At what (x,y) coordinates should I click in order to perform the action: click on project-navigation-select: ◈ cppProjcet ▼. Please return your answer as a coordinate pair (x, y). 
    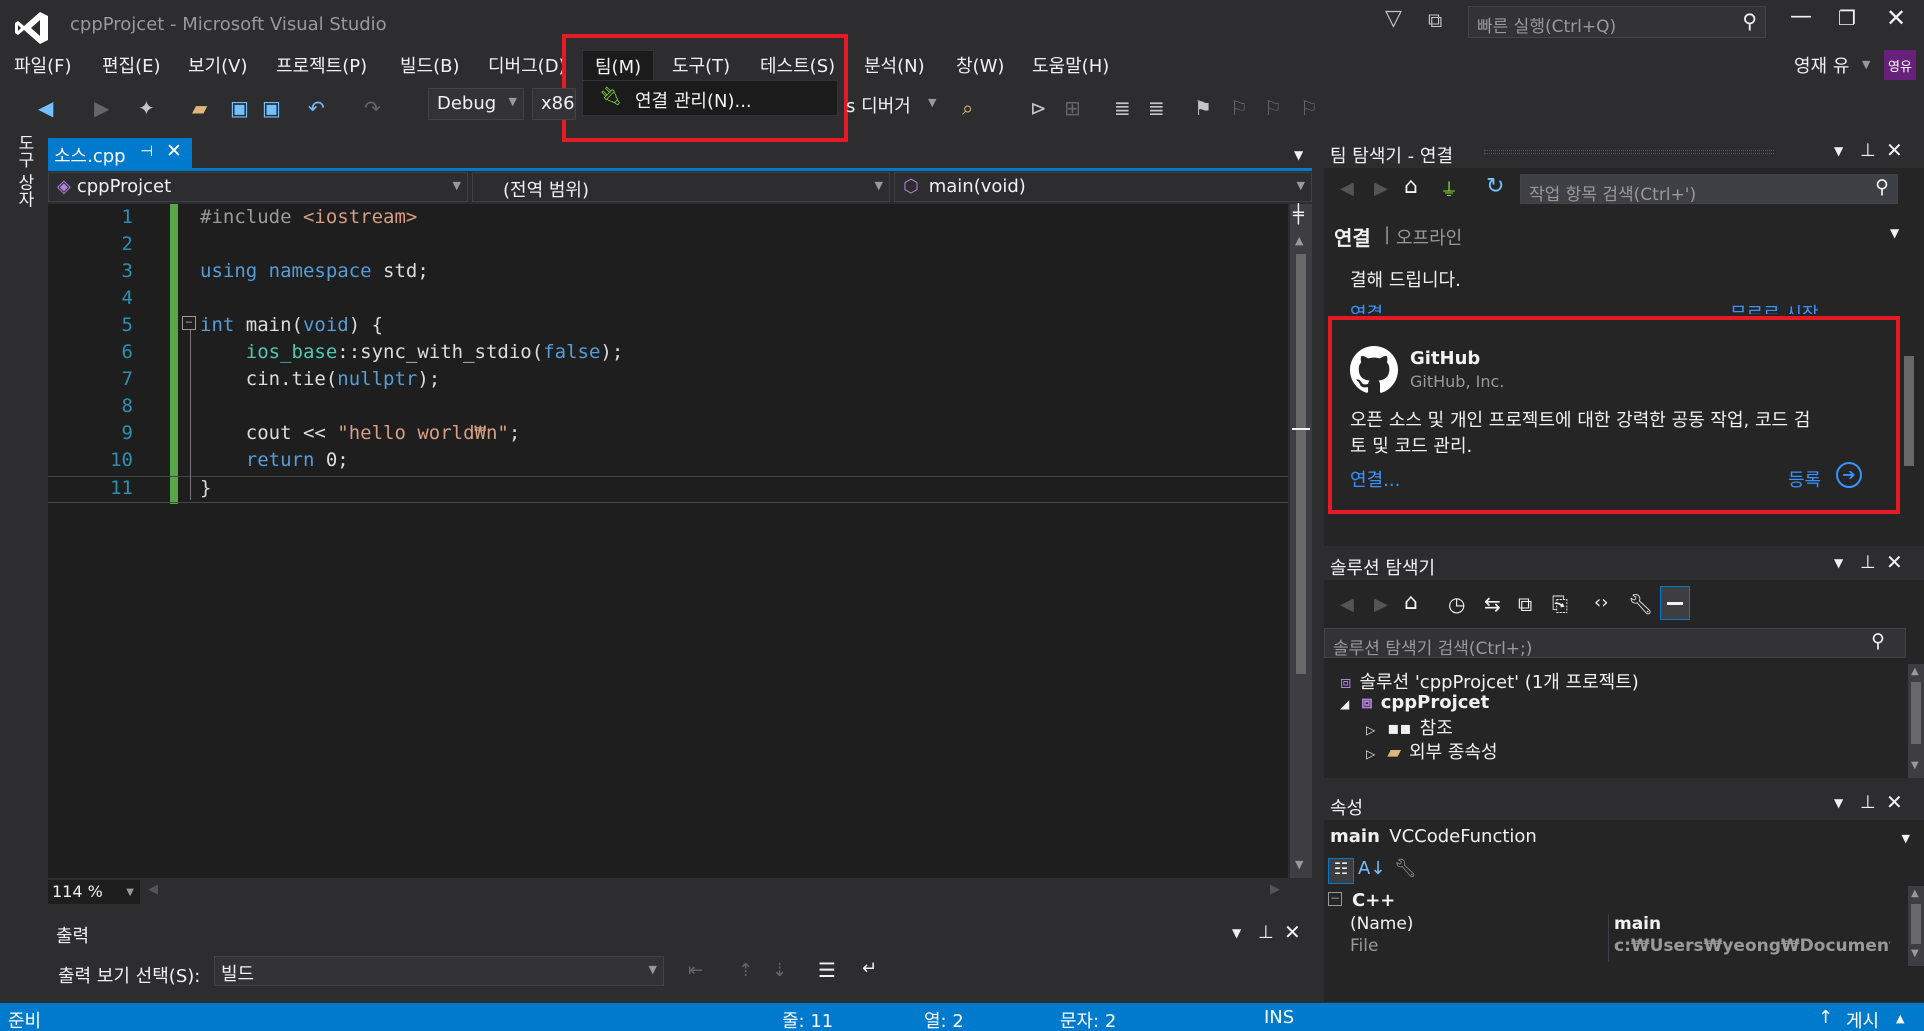
    Looking at the image, I should click on (258, 187).